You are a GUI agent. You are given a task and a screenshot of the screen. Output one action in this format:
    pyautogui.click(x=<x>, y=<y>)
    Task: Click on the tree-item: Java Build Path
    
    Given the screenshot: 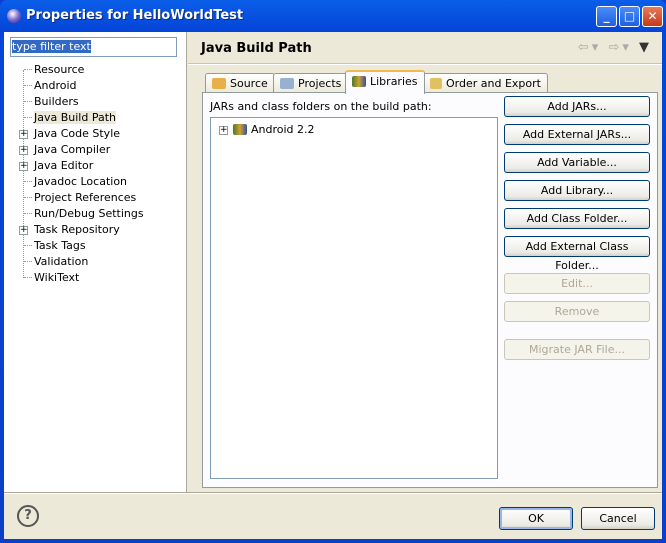 What is the action you would take?
    pyautogui.click(x=79, y=118)
    